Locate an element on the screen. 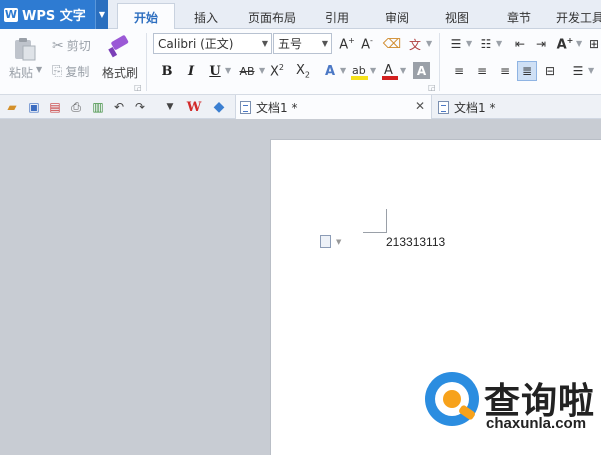 The height and width of the screenshot is (455, 601). customize-toolbar-icon: ▼ is located at coordinates (170, 107).